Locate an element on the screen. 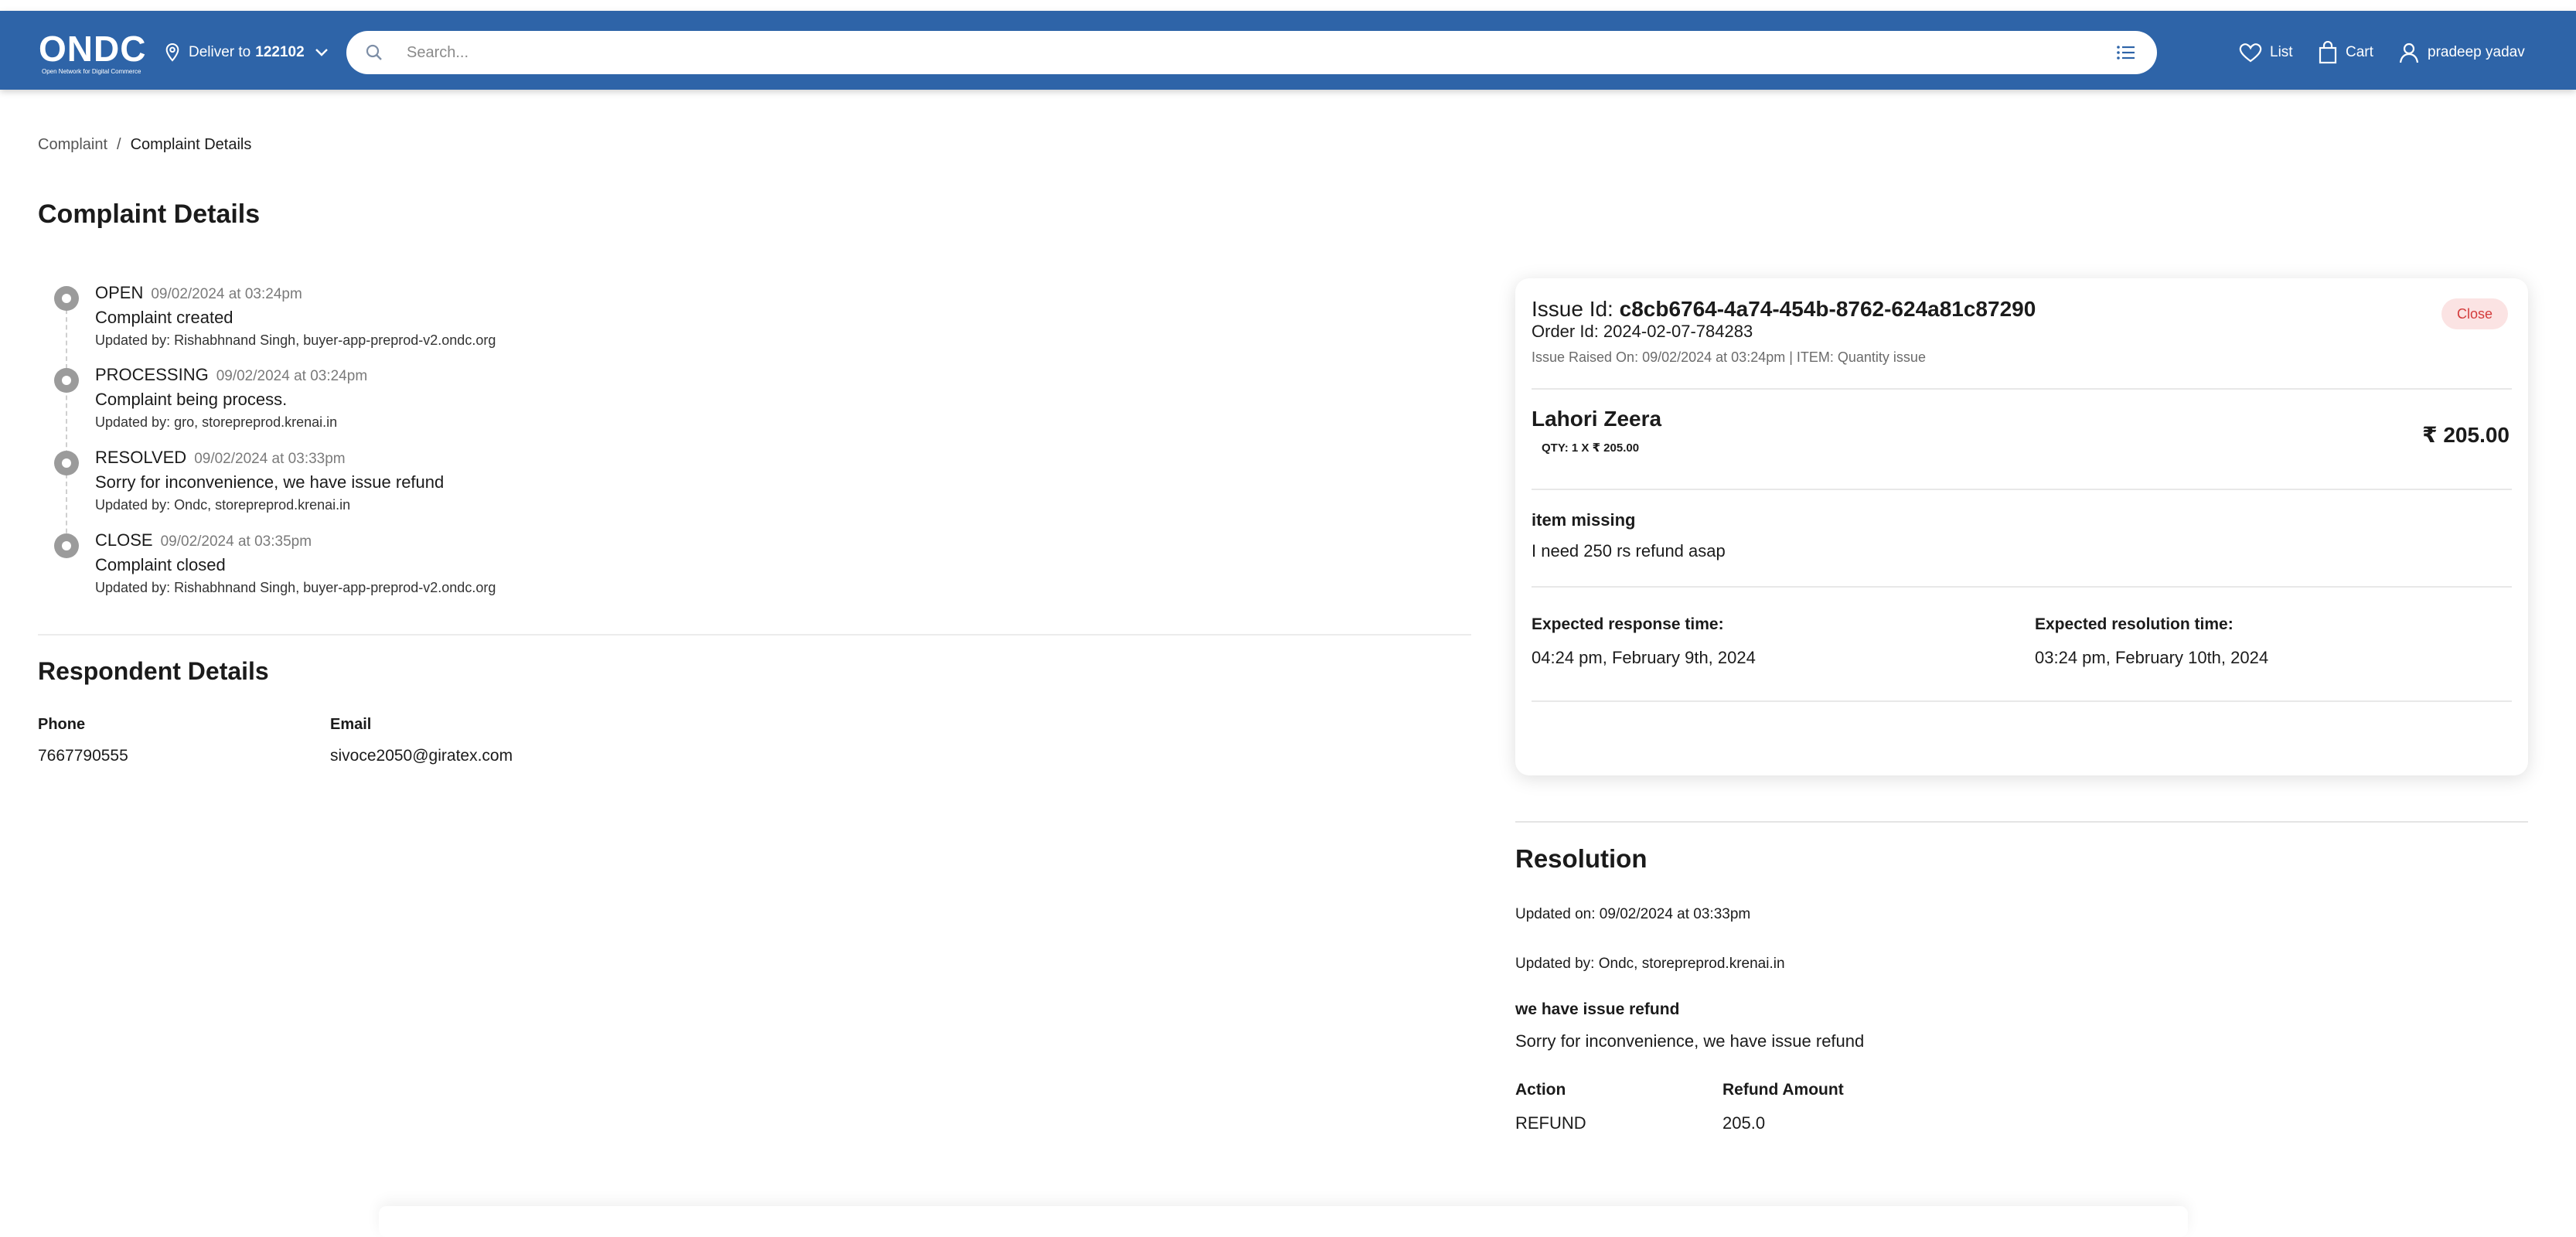 The width and height of the screenshot is (2576, 1237). list-link: List is located at coordinates (2266, 52).